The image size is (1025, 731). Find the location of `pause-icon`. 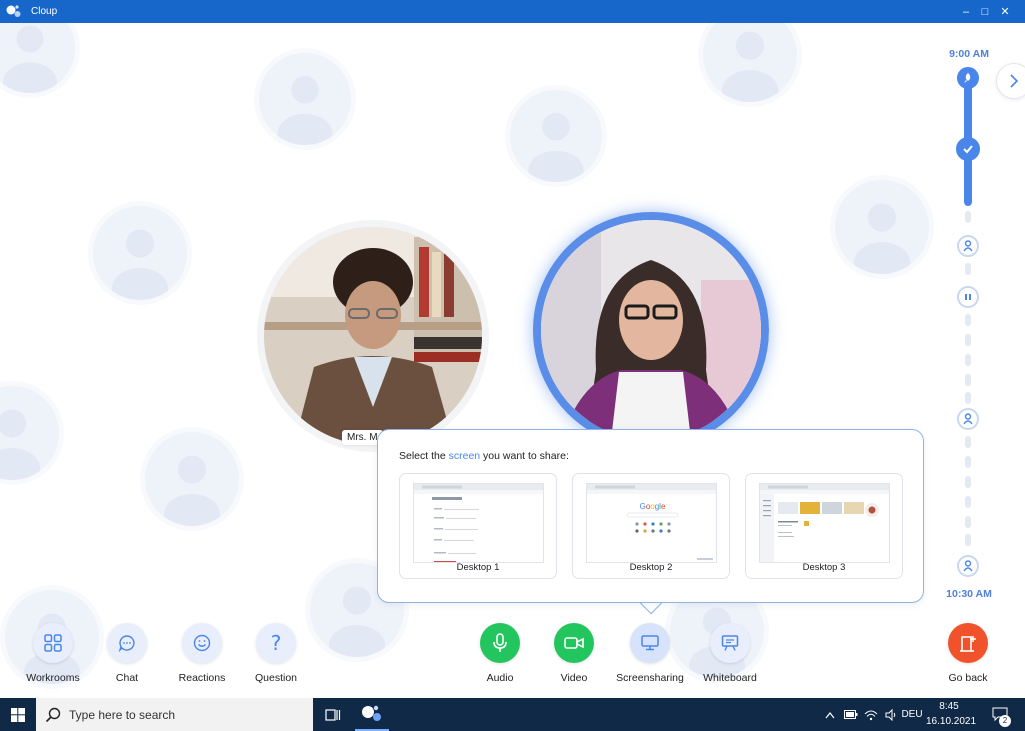

pause-icon is located at coordinates (968, 297).